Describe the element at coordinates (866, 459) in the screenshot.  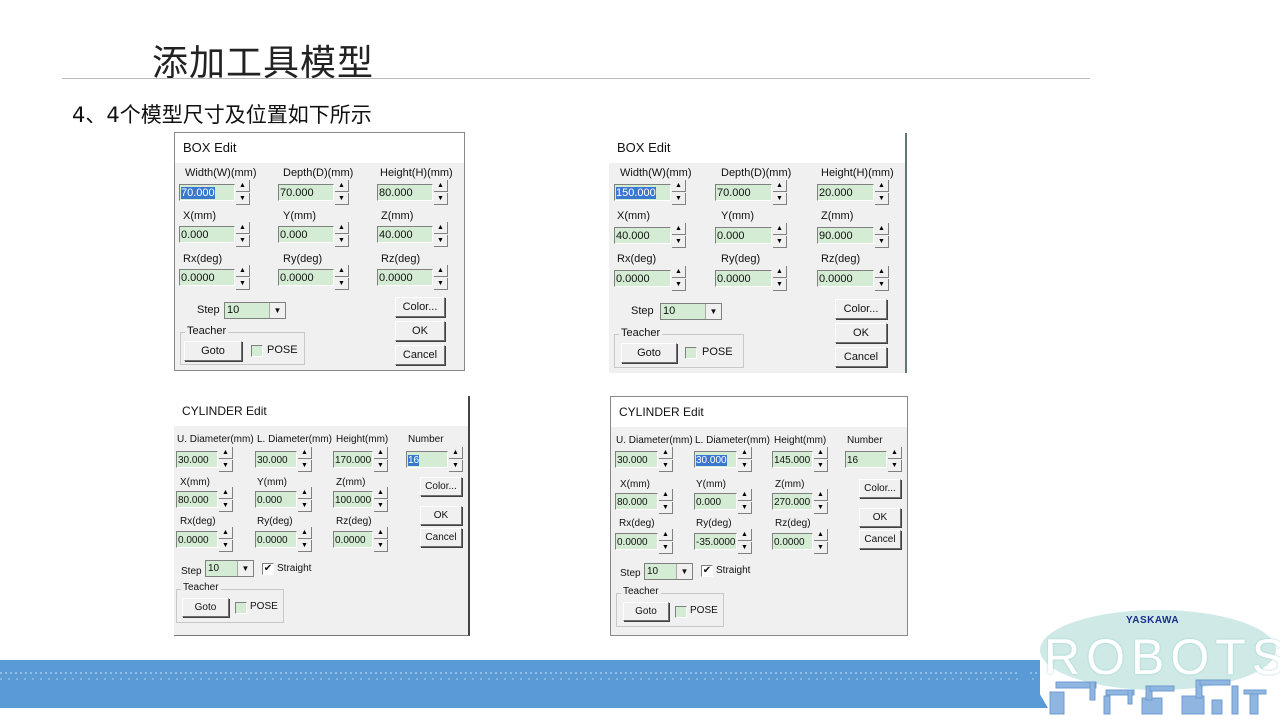
I see `number-input: 16` at that location.